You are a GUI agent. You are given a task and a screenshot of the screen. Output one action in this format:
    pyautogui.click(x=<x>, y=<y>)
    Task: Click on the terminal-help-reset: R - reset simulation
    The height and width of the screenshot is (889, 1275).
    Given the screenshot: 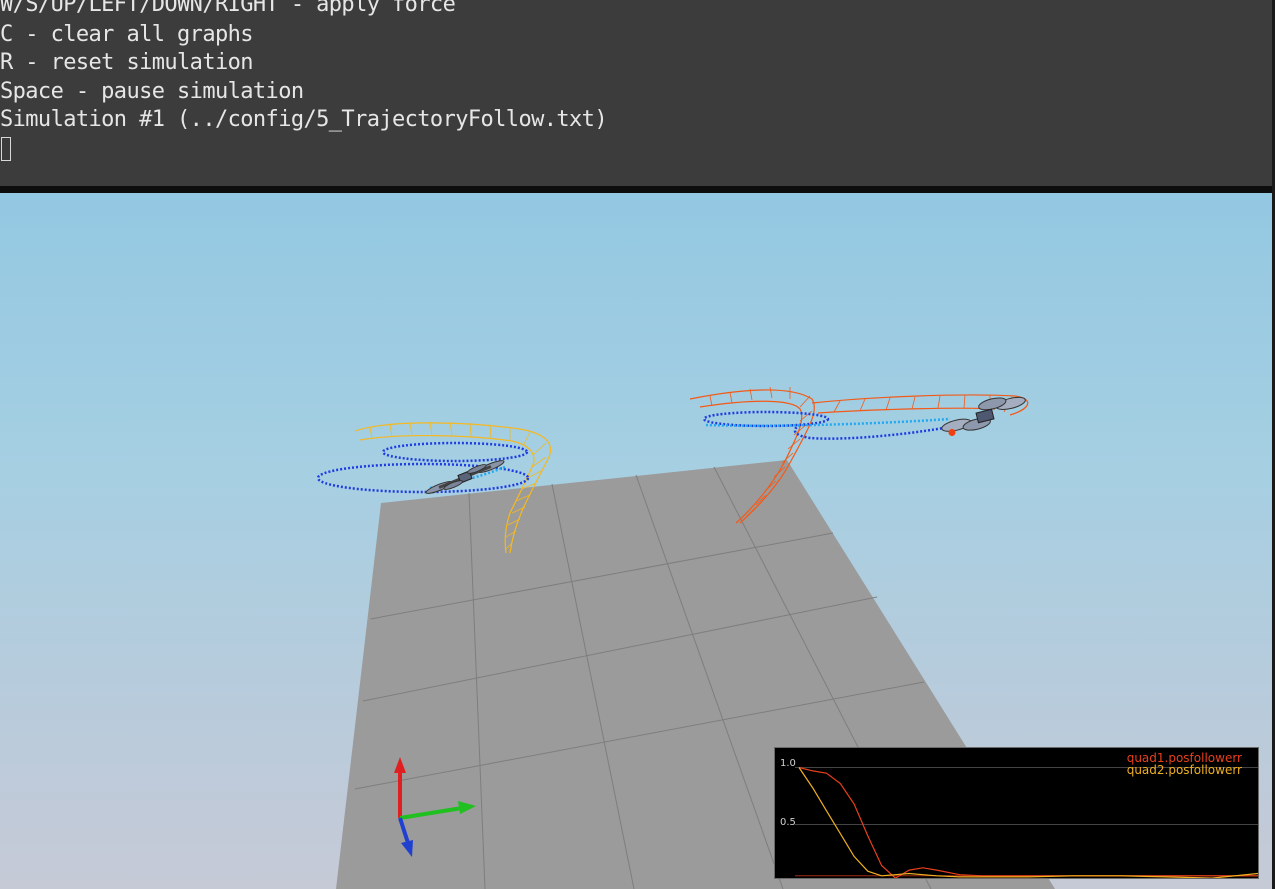 What is the action you would take?
    pyautogui.click(x=127, y=62)
    